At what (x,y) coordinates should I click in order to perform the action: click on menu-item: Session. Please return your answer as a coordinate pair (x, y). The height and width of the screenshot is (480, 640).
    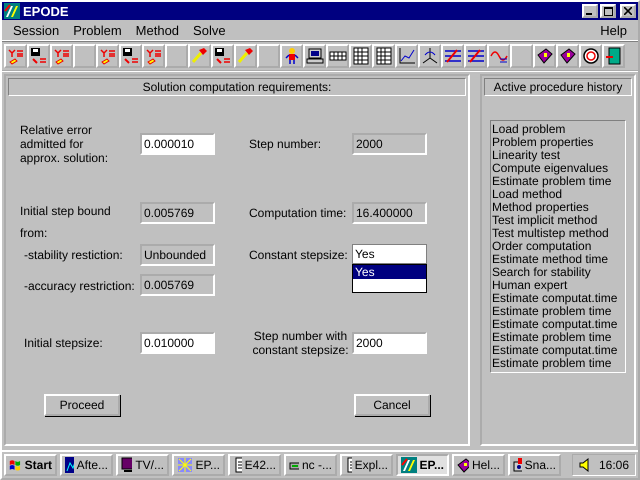
    Looking at the image, I should click on (36, 30).